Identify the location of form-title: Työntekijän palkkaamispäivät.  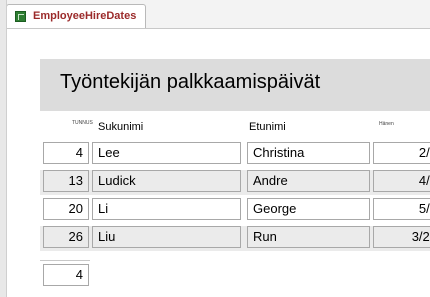
(190, 82).